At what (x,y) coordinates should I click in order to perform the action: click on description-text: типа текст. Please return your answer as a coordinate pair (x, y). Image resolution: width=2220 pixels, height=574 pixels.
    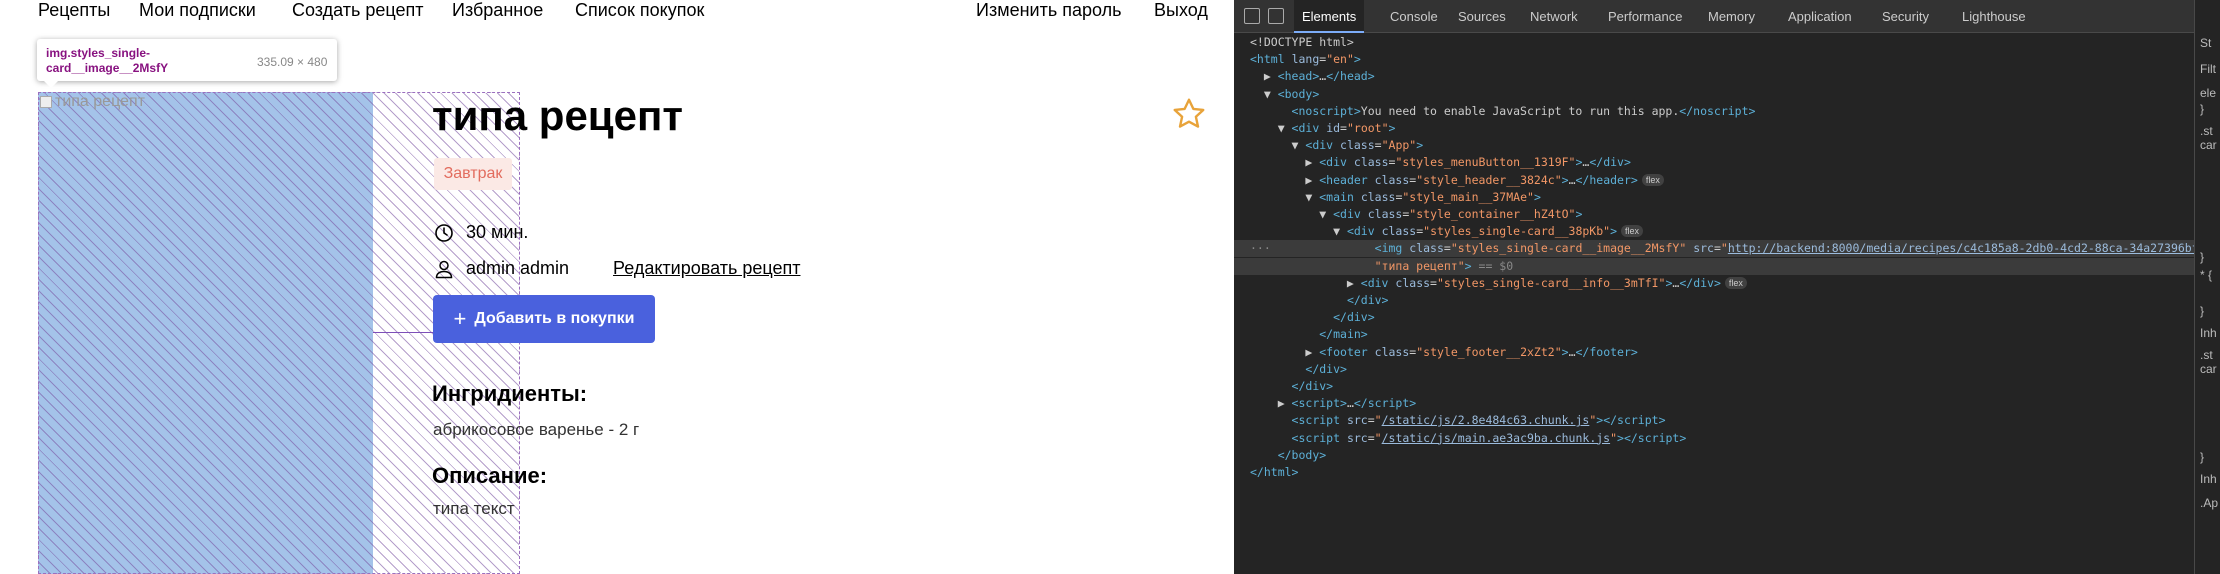
    Looking at the image, I should click on (474, 508).